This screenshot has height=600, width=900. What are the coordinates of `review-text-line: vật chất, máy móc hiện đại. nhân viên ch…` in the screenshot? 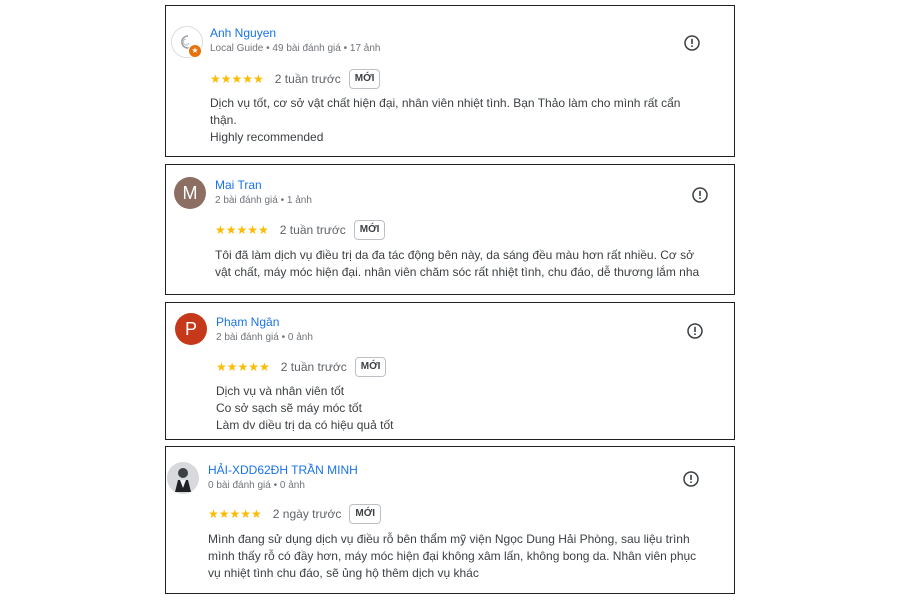 It's located at (457, 272).